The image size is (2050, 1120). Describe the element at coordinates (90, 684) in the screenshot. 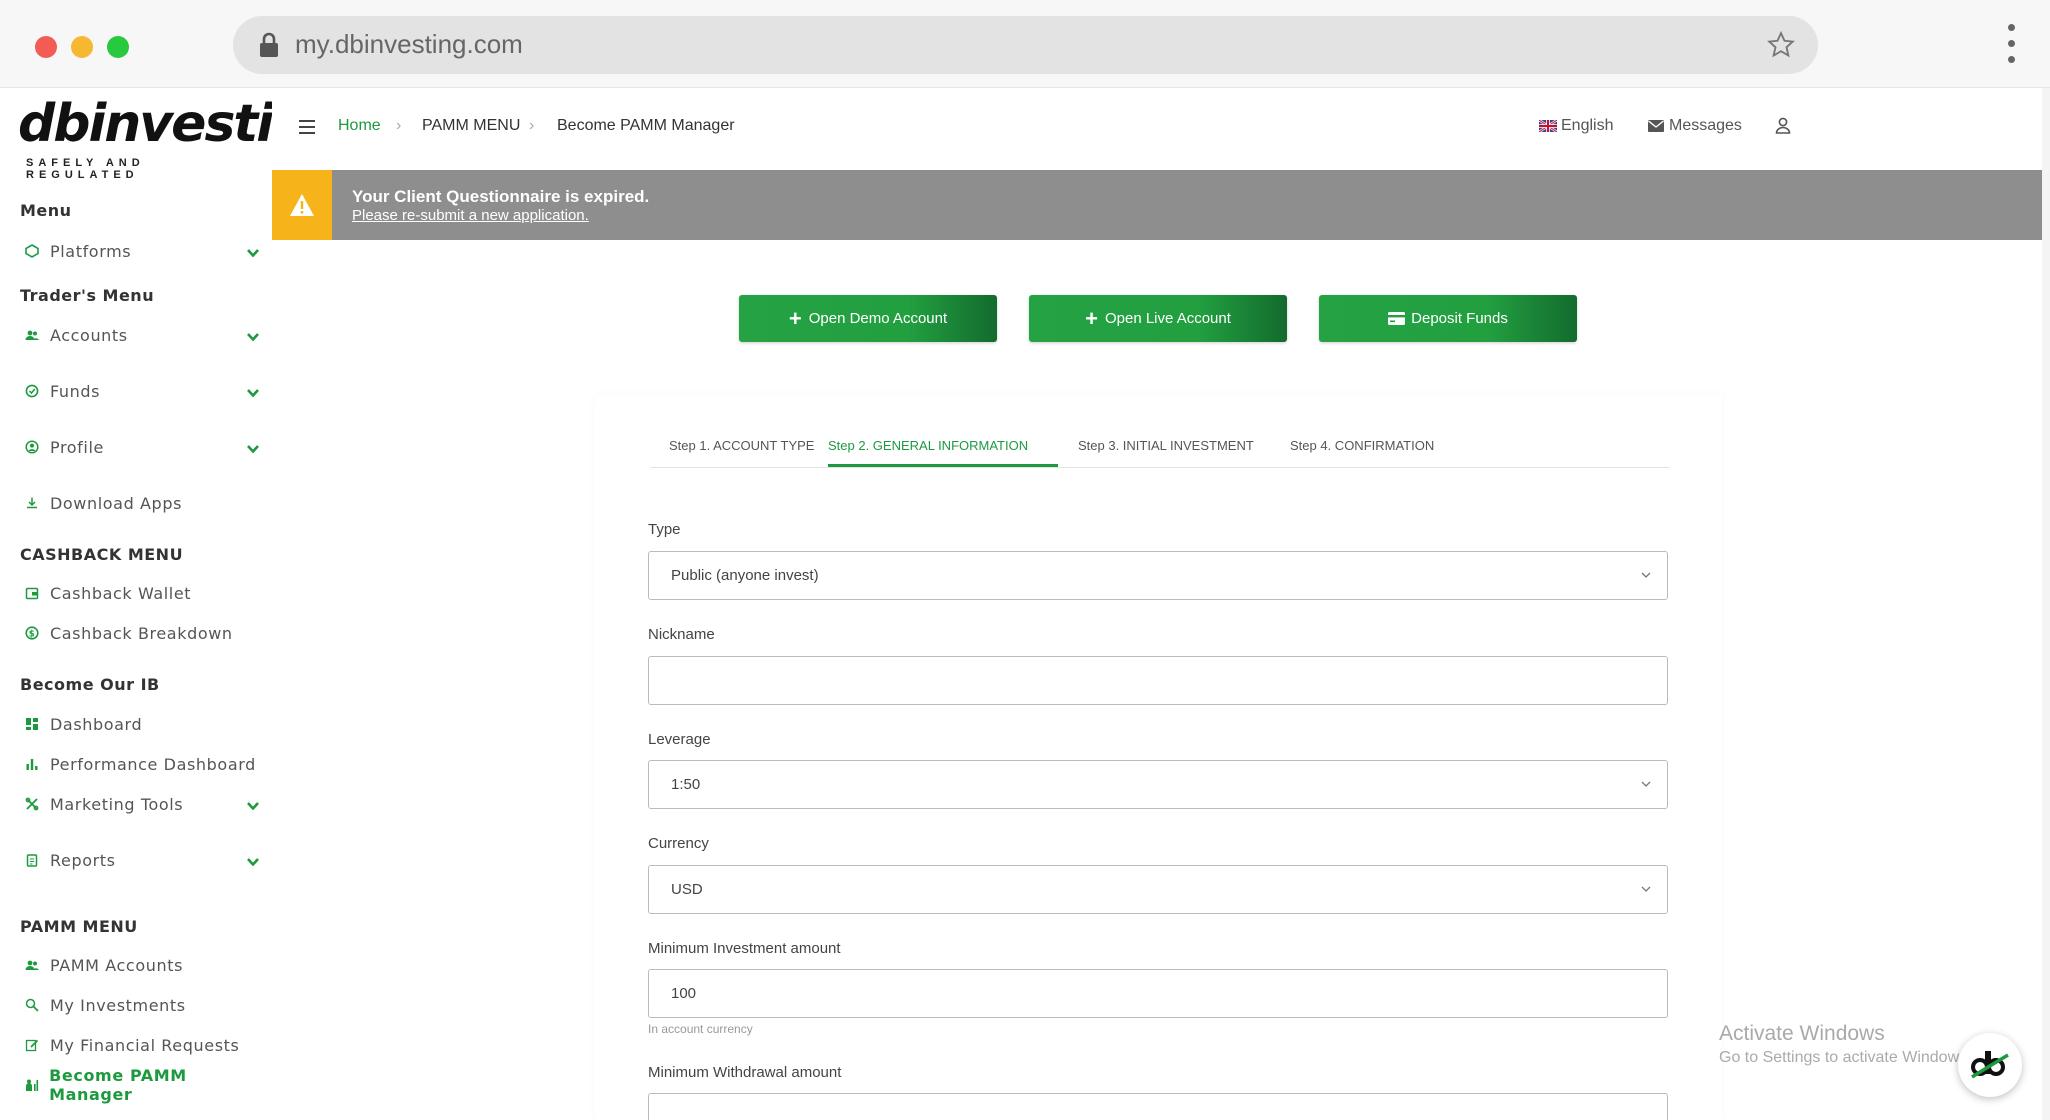

I see `sidebar-section-become-ib: Become Our IB` at that location.